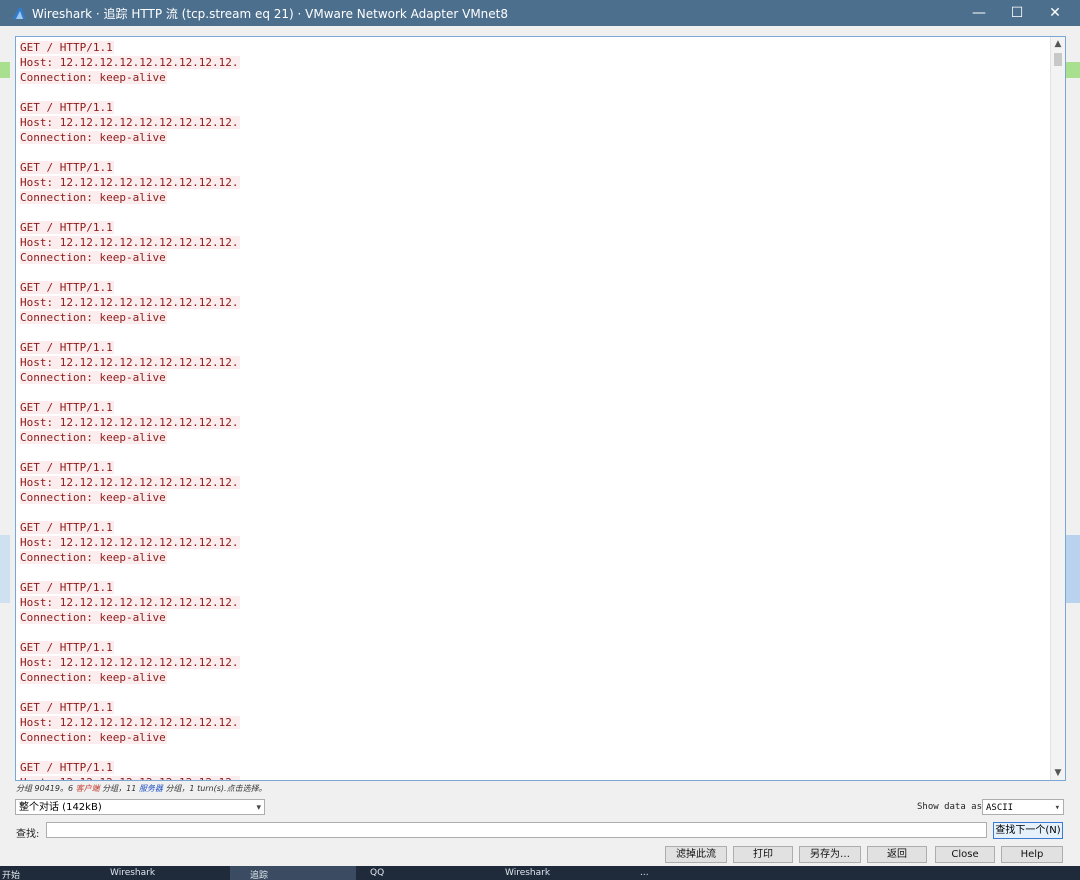 The height and width of the screenshot is (880, 1080). I want to click on scroll-down-icon: ▼, so click(1058, 773).